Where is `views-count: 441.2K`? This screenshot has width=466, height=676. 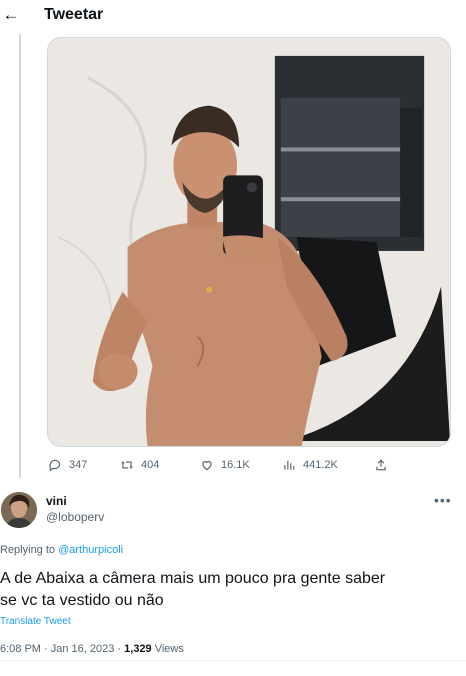 views-count: 441.2K is located at coordinates (320, 465).